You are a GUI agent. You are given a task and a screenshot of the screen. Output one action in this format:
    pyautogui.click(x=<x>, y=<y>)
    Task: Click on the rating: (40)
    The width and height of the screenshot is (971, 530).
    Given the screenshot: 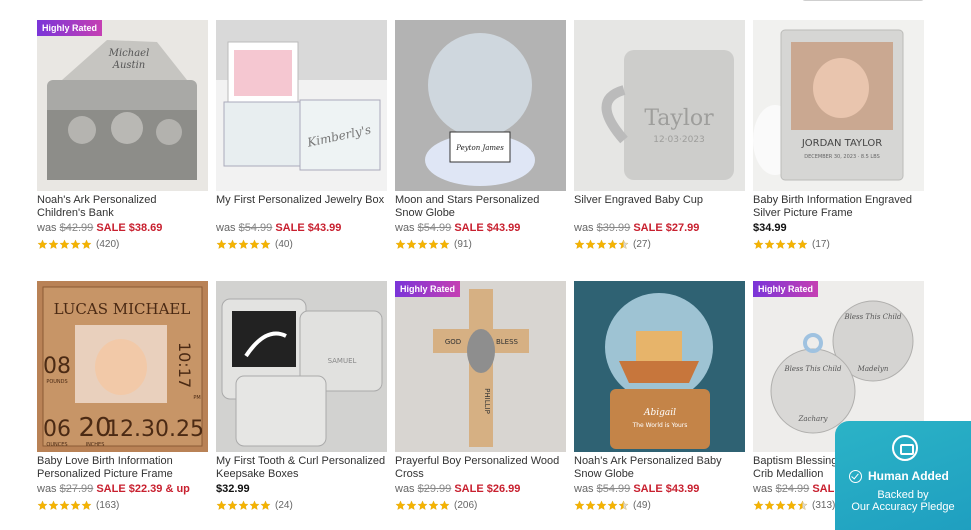 What is the action you would take?
    pyautogui.click(x=301, y=244)
    